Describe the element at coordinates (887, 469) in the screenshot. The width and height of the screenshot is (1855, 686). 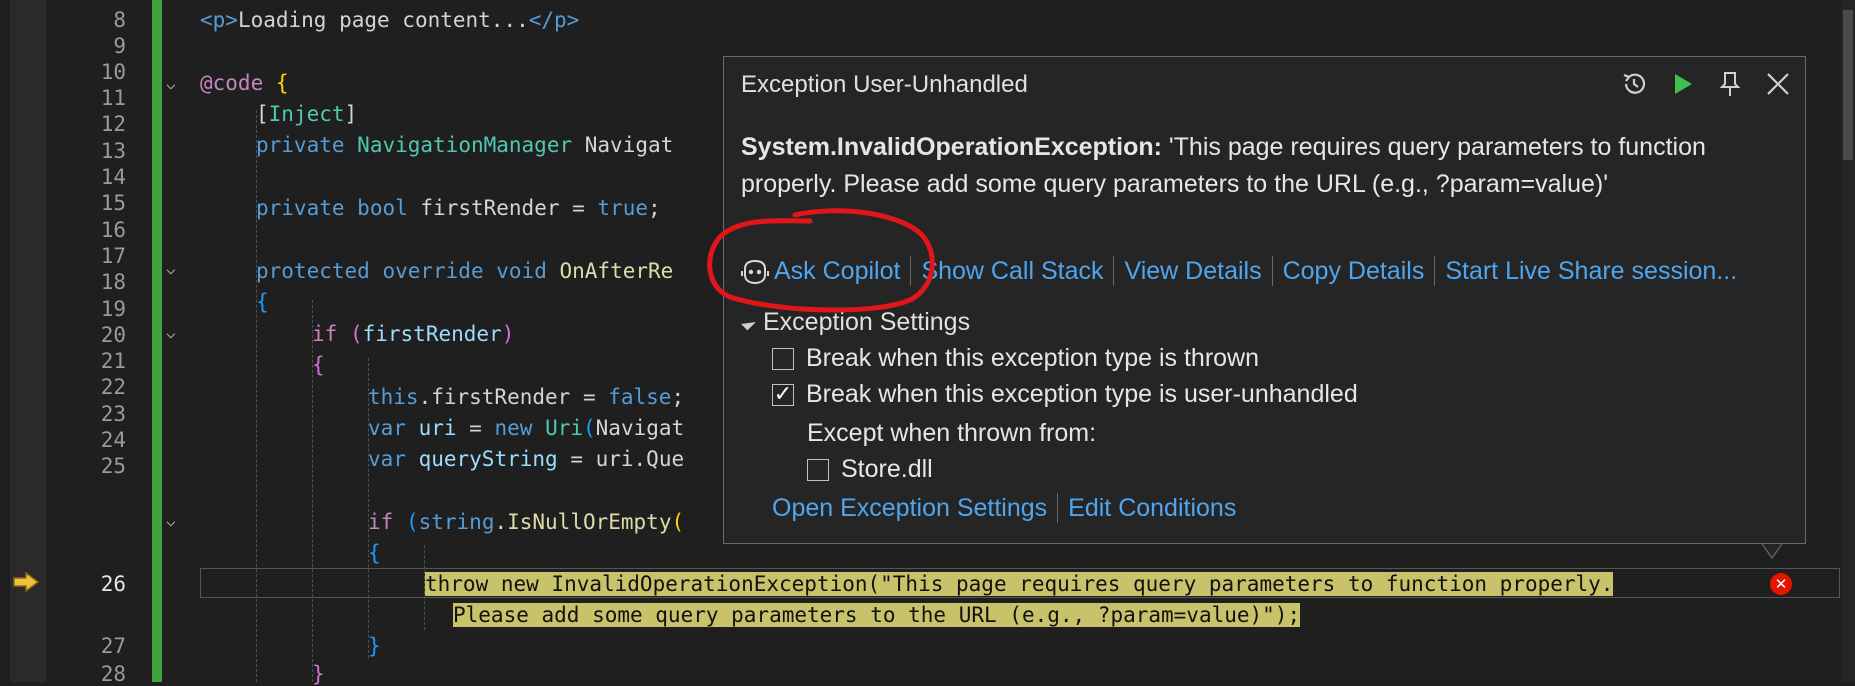
I see `module-label: Store.dll` at that location.